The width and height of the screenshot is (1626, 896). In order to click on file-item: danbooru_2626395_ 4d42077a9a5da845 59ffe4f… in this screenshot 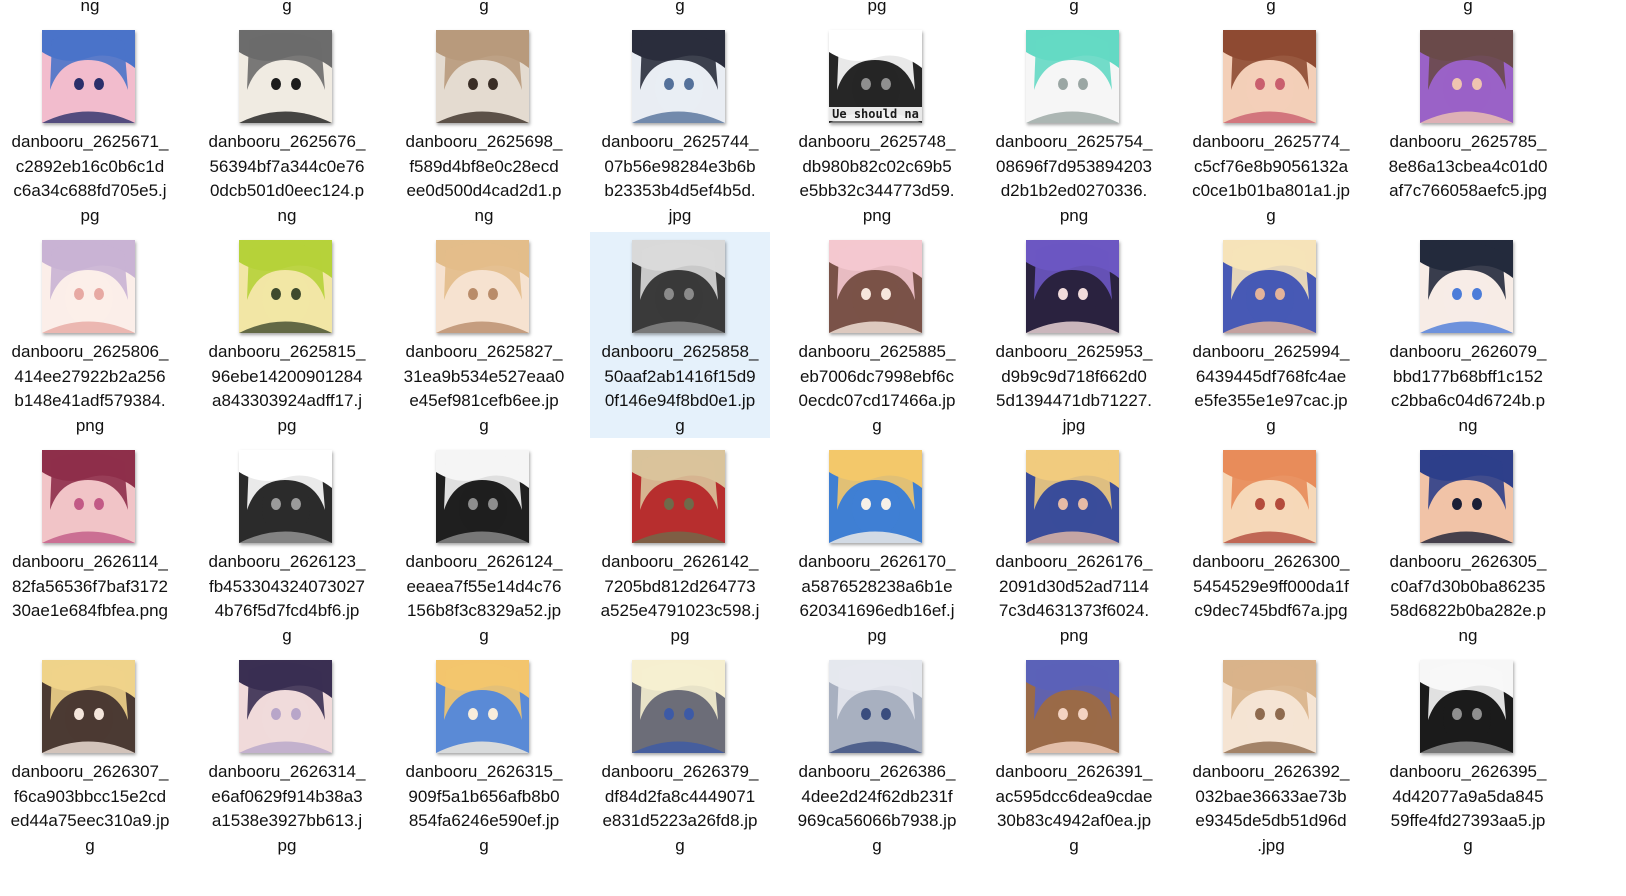, I will do `click(1468, 755)`.